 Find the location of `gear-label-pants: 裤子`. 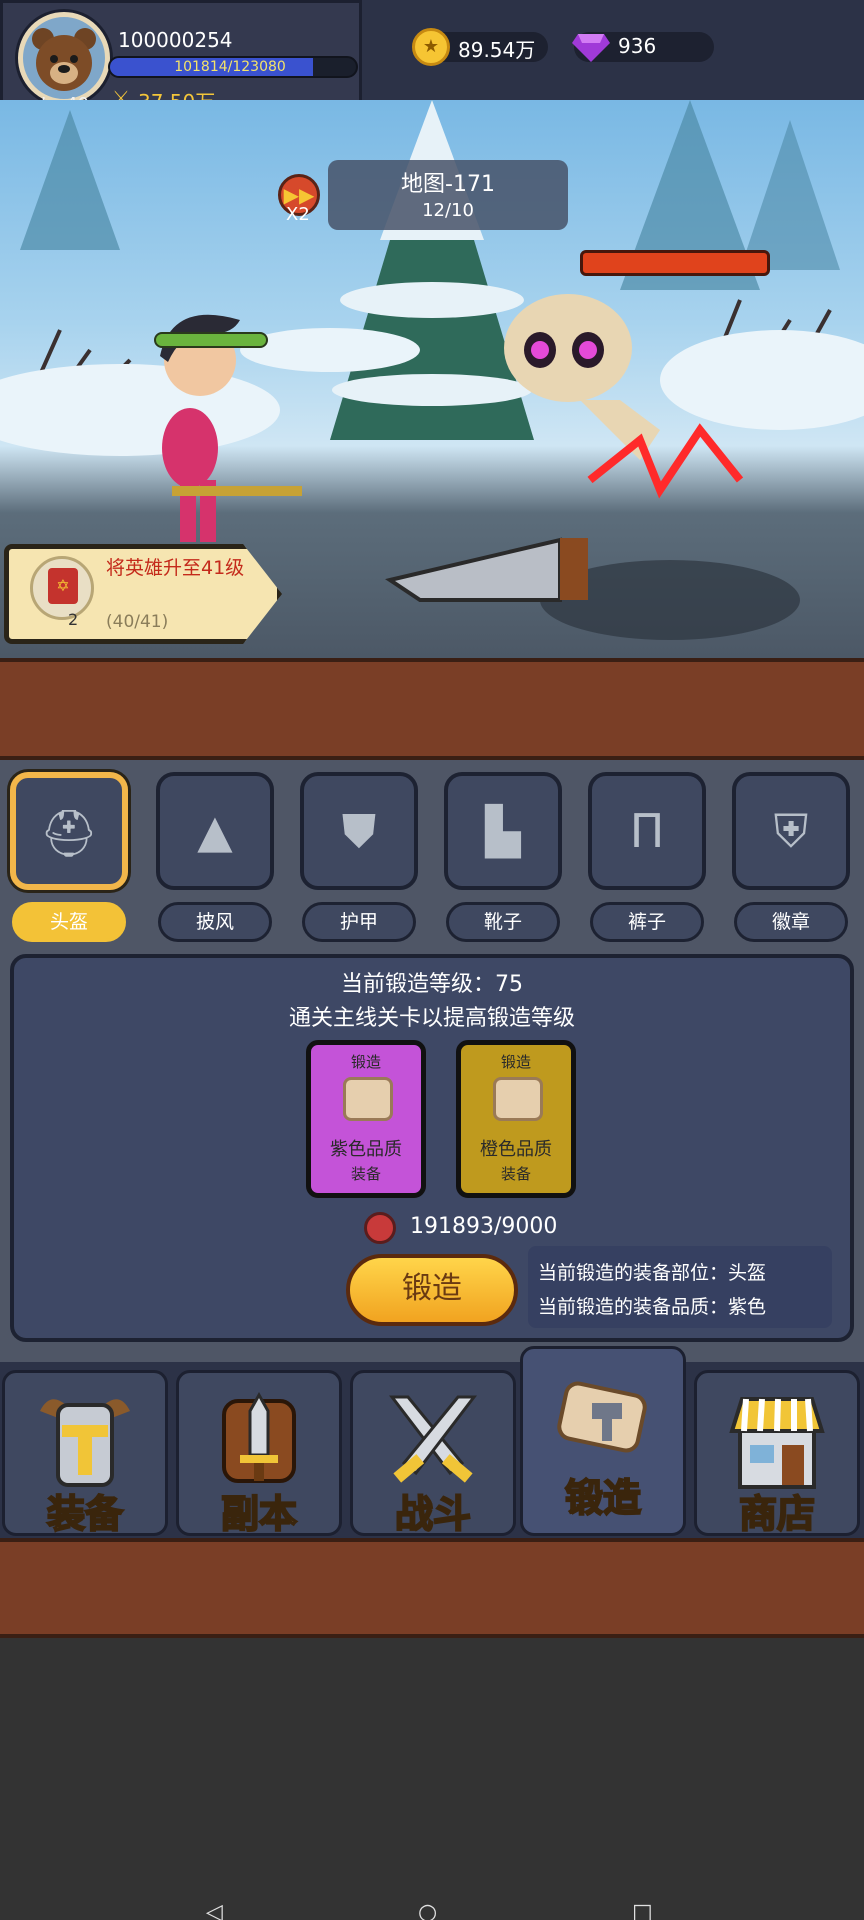

gear-label-pants: 裤子 is located at coordinates (647, 922).